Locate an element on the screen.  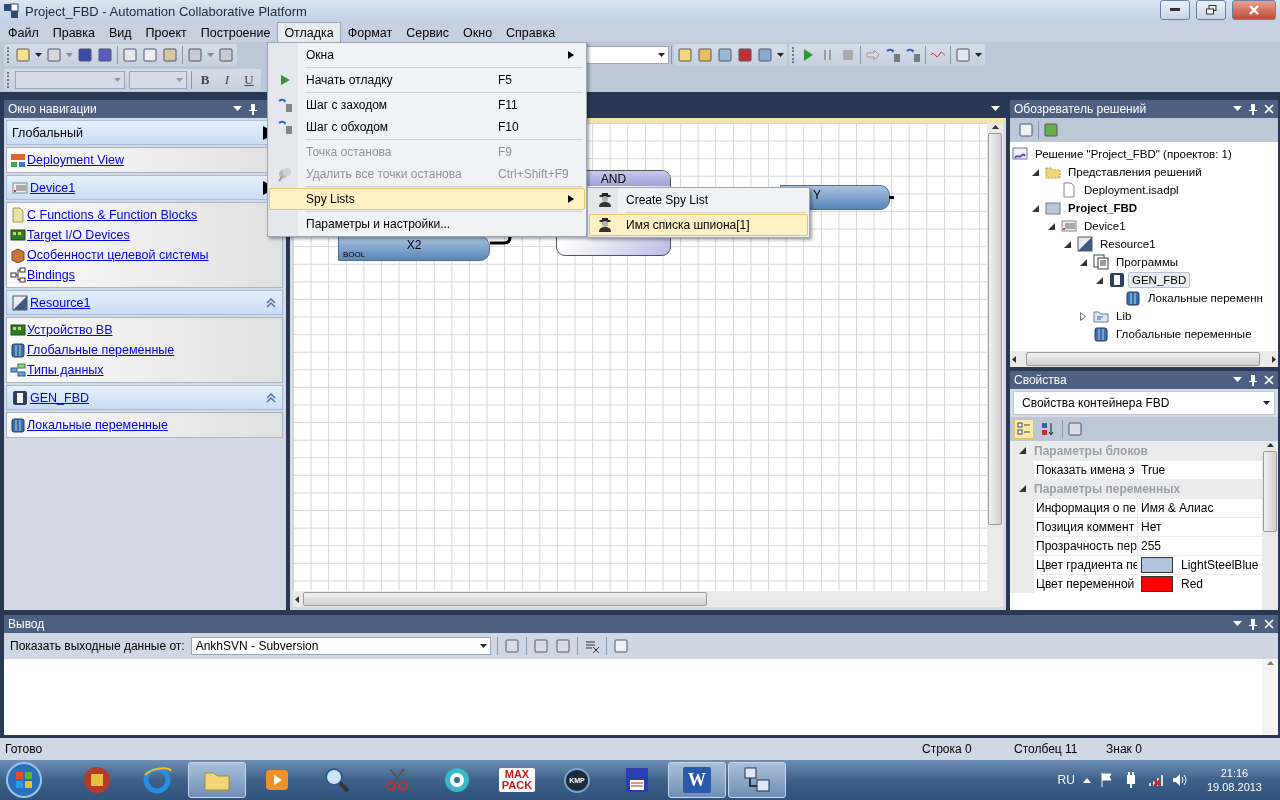
taskbar-app: MAX PACK is located at coordinates (517, 780).